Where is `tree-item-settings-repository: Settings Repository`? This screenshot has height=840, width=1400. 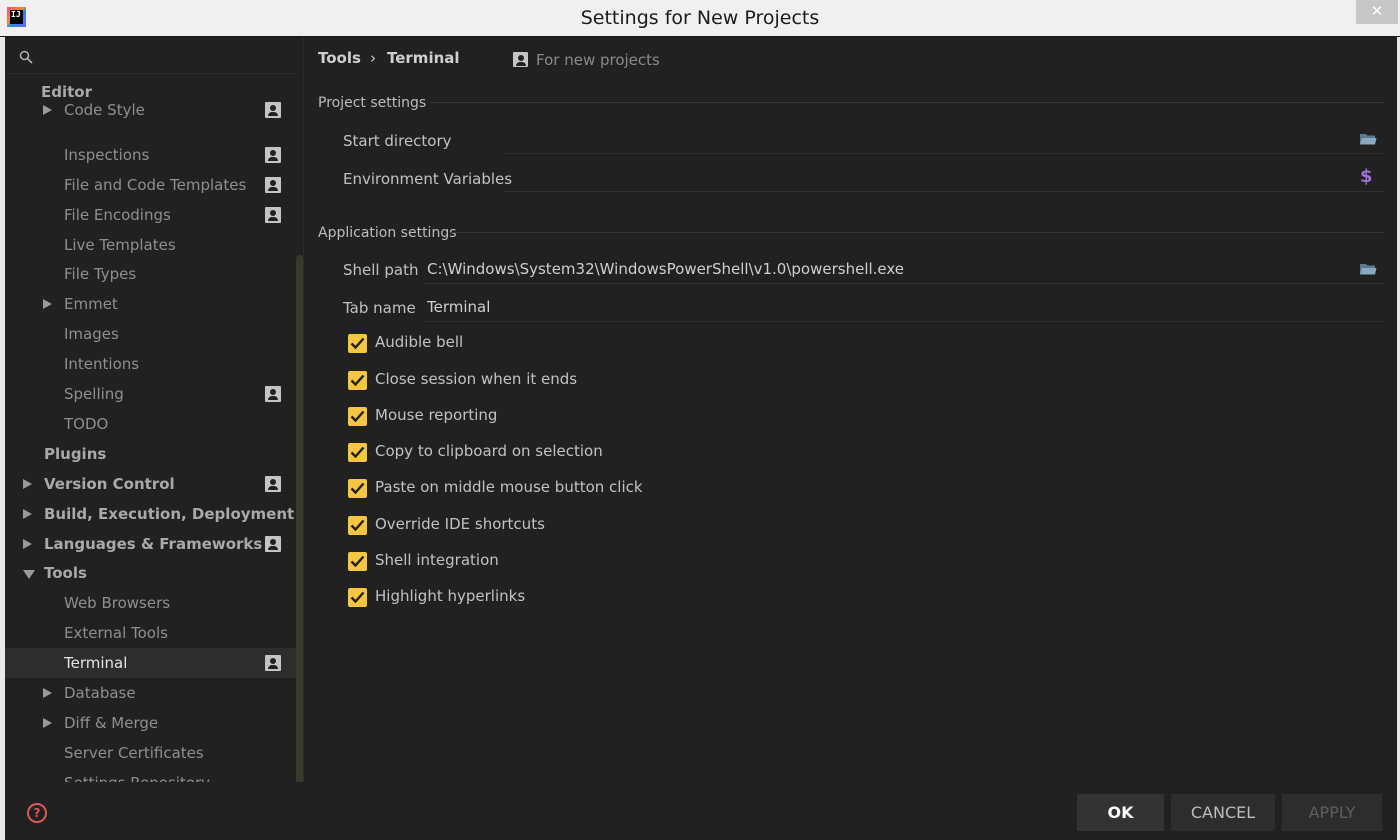
tree-item-settings-repository: Settings Repository is located at coordinates (152, 775).